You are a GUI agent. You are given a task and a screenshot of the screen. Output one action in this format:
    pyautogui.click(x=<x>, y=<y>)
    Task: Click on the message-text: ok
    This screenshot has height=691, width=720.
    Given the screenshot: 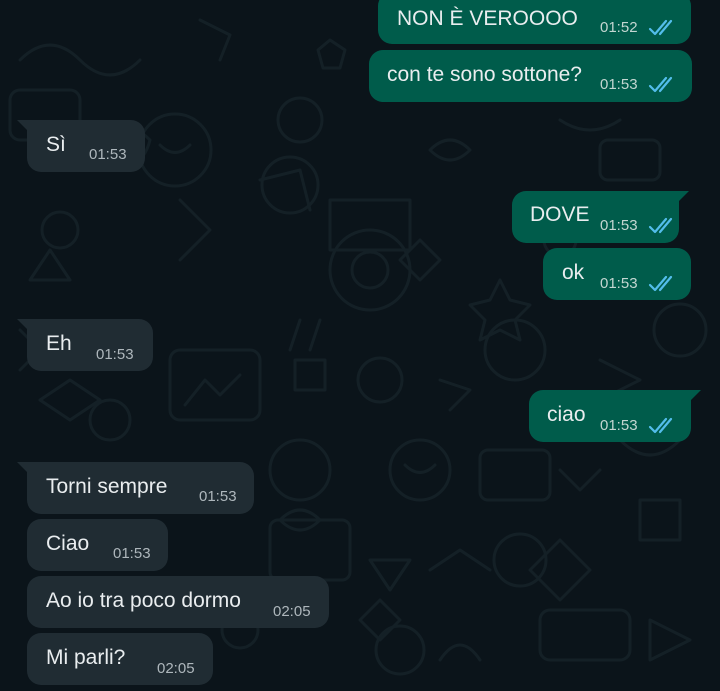 What is the action you would take?
    pyautogui.click(x=573, y=272)
    